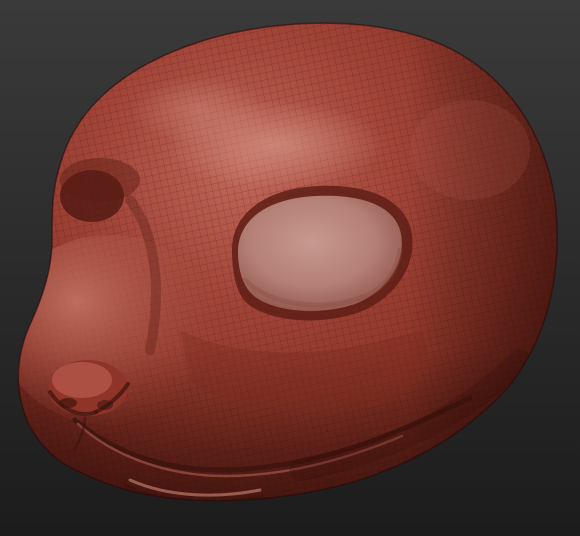 This screenshot has width=580, height=536. What do you see at coordinates (89, 388) in the screenshot?
I see `nose` at bounding box center [89, 388].